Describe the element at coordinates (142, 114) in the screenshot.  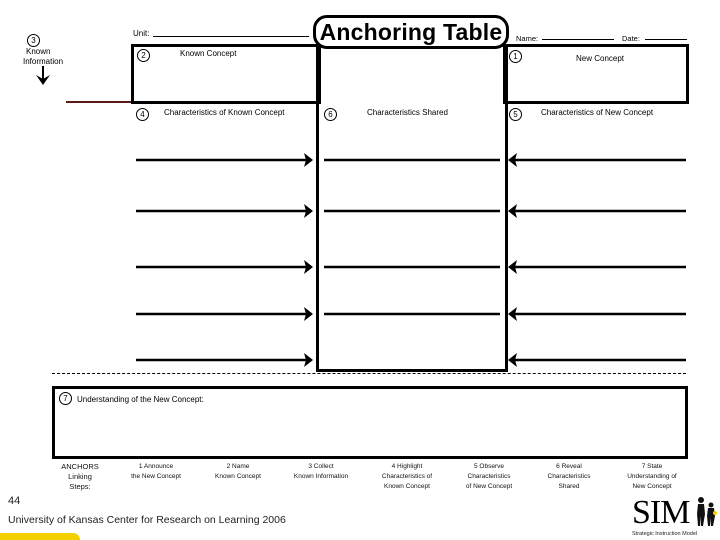
I see `step-number-4: 4` at that location.